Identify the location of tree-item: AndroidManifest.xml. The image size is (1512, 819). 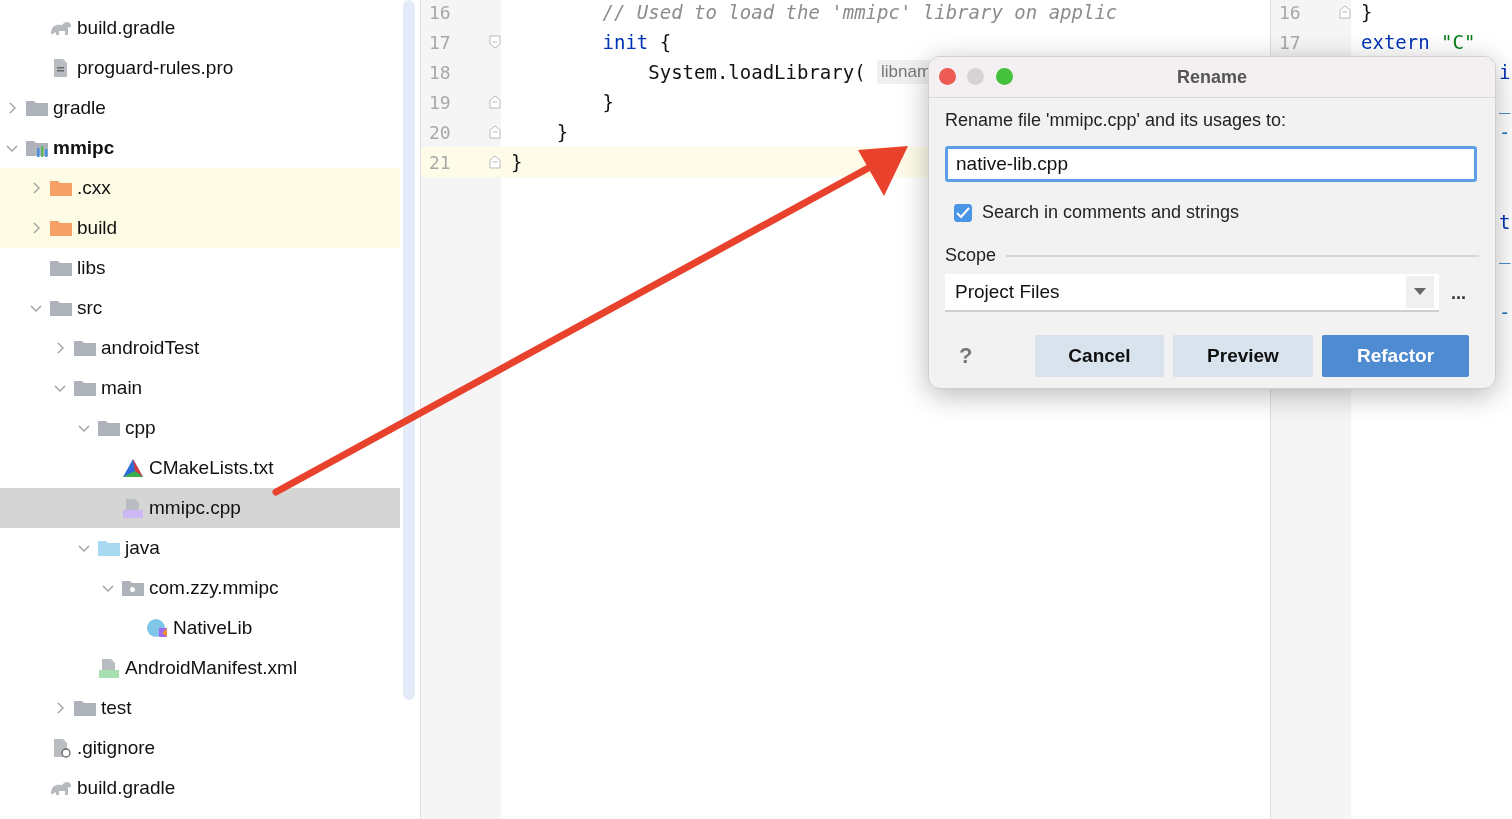
(200, 668).